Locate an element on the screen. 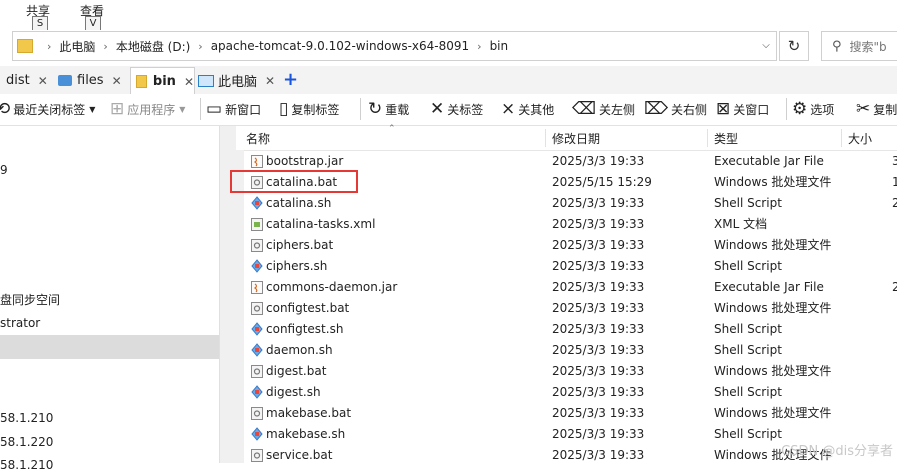 The height and width of the screenshot is (472, 897). toolbar-label: 选项 is located at coordinates (822, 109).